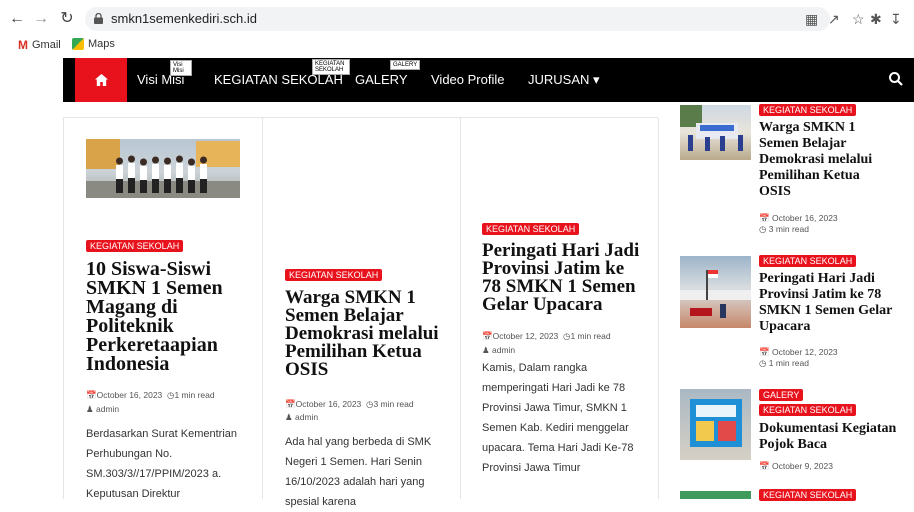  What do you see at coordinates (858, 19) in the screenshot?
I see `bookmark-star-icon: ☆` at bounding box center [858, 19].